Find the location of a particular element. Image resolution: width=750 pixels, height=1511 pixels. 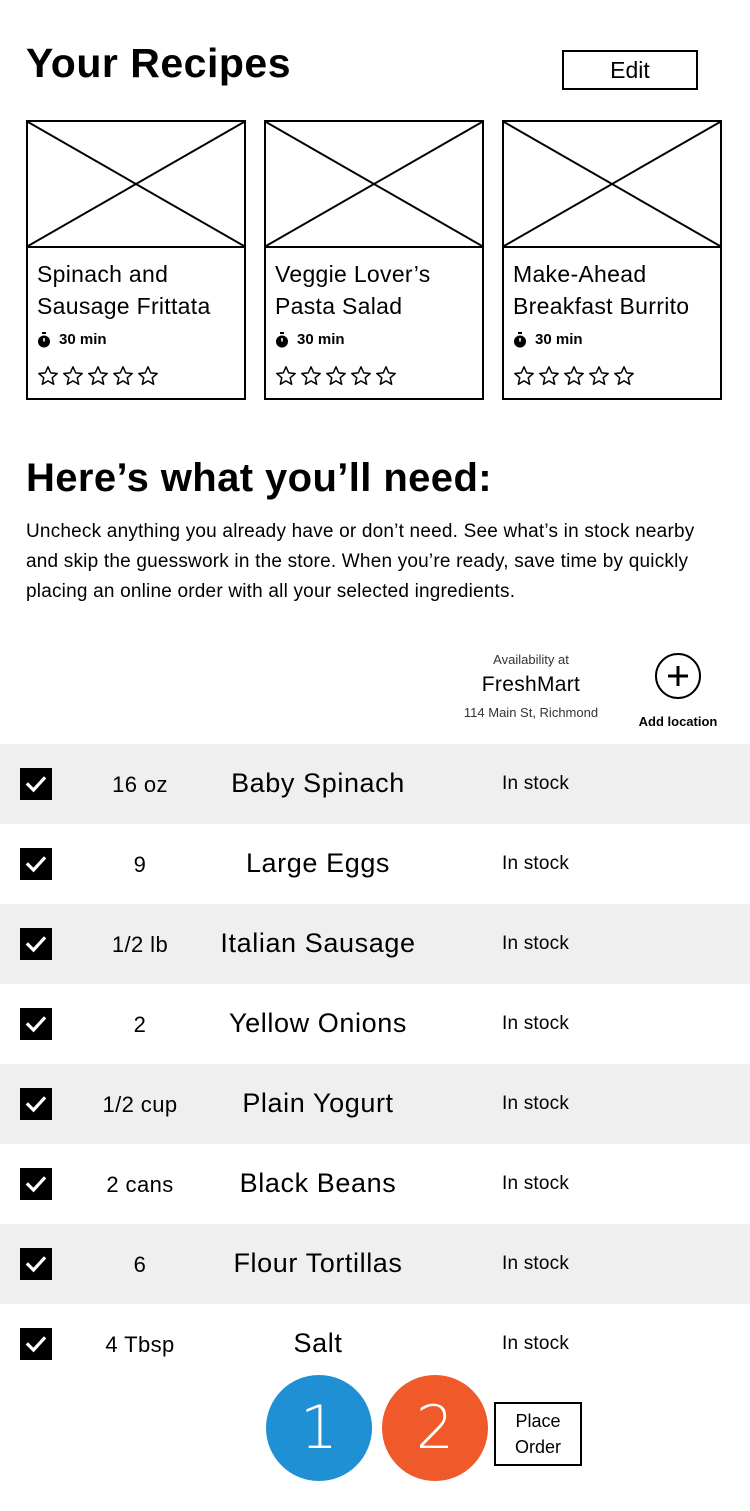

ingredient-row: 1/2 cup Plain Yogurt In stock is located at coordinates (375, 1104).